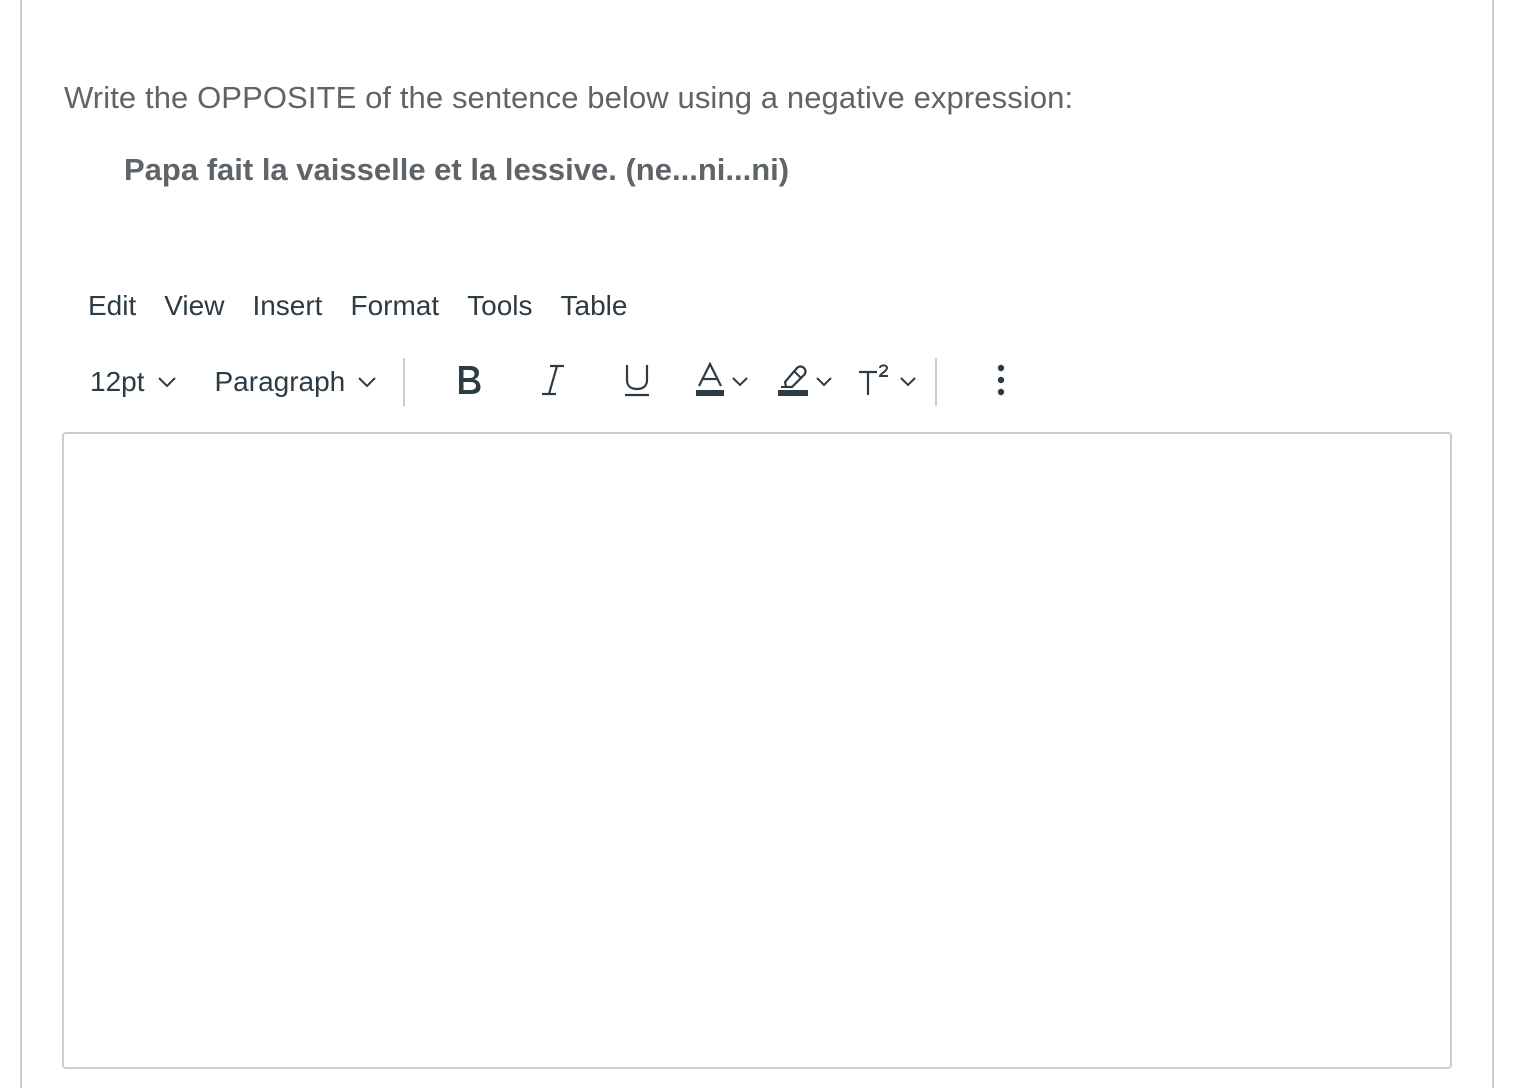 The width and height of the screenshot is (1518, 1088). Describe the element at coordinates (594, 306) in the screenshot. I see `menu-table: Table` at that location.